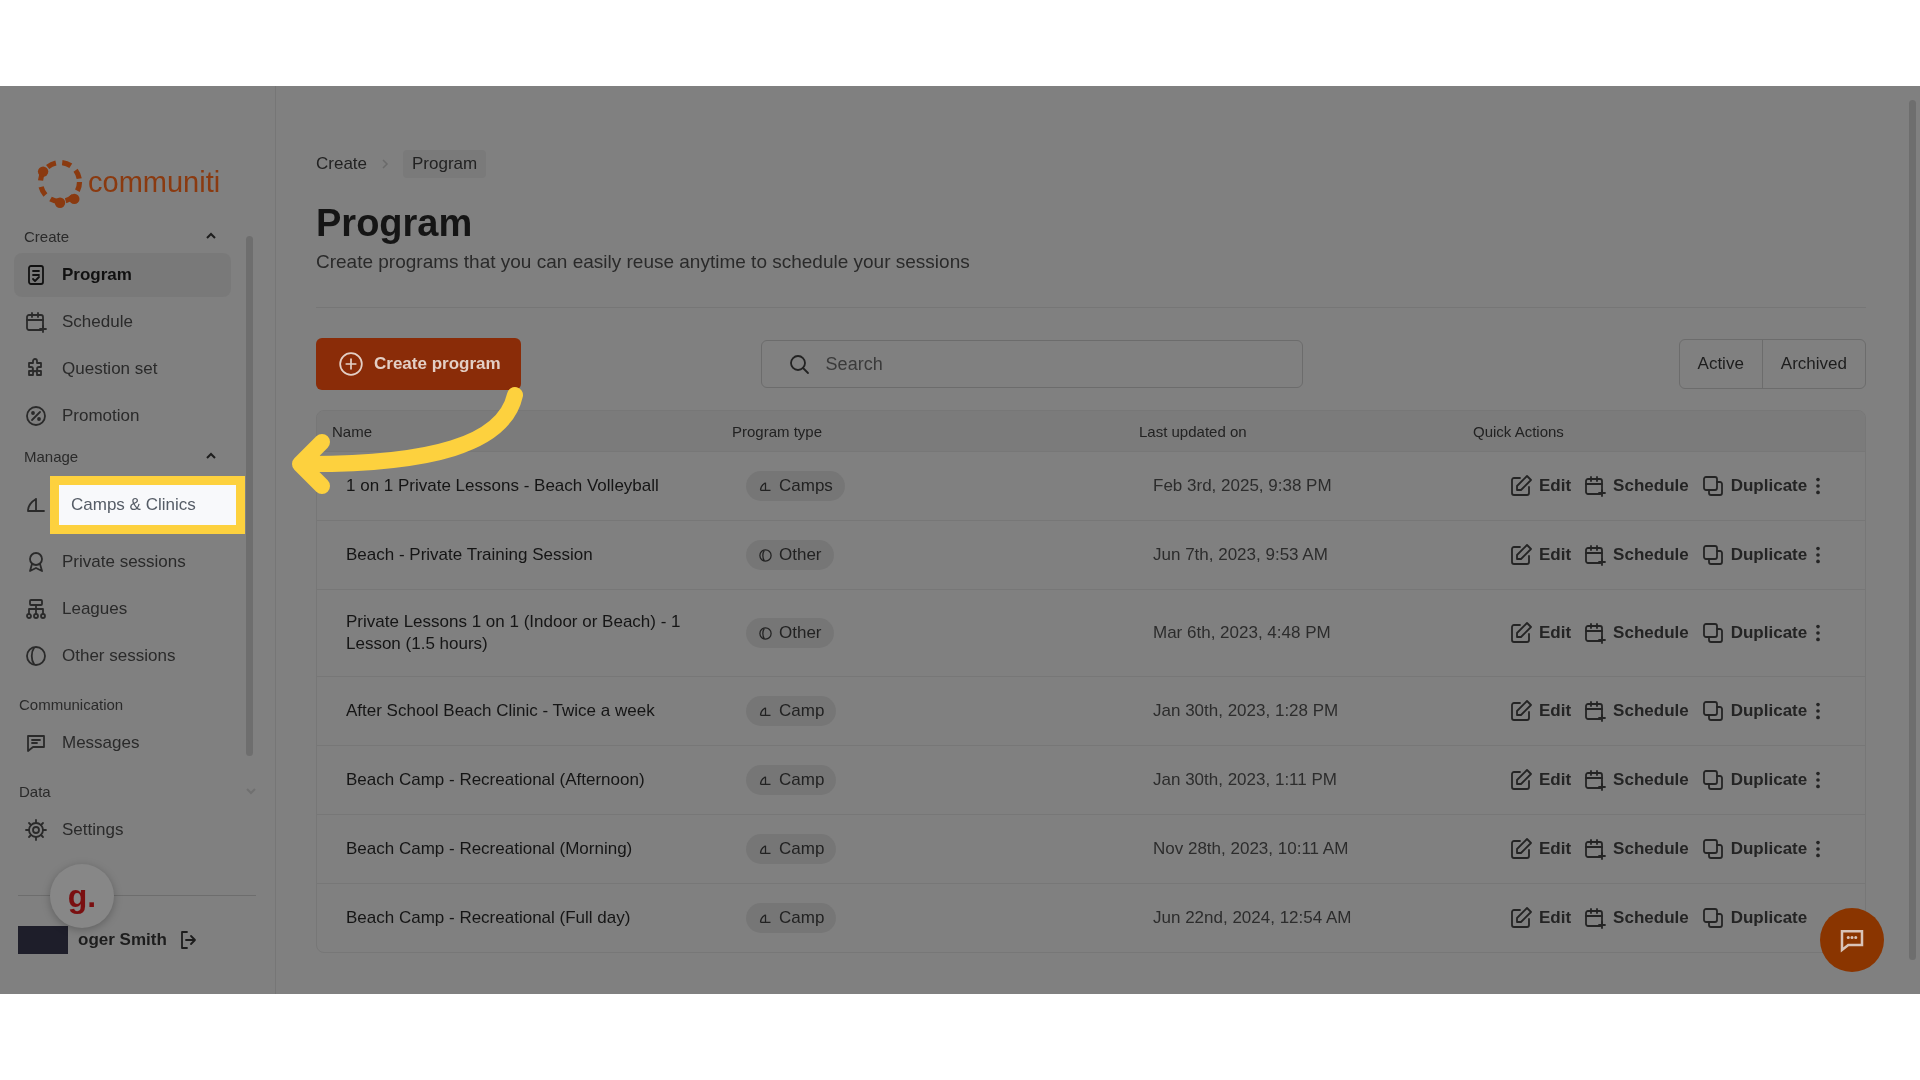  Describe the element at coordinates (418, 364) in the screenshot. I see `create-program-button: Create program` at that location.